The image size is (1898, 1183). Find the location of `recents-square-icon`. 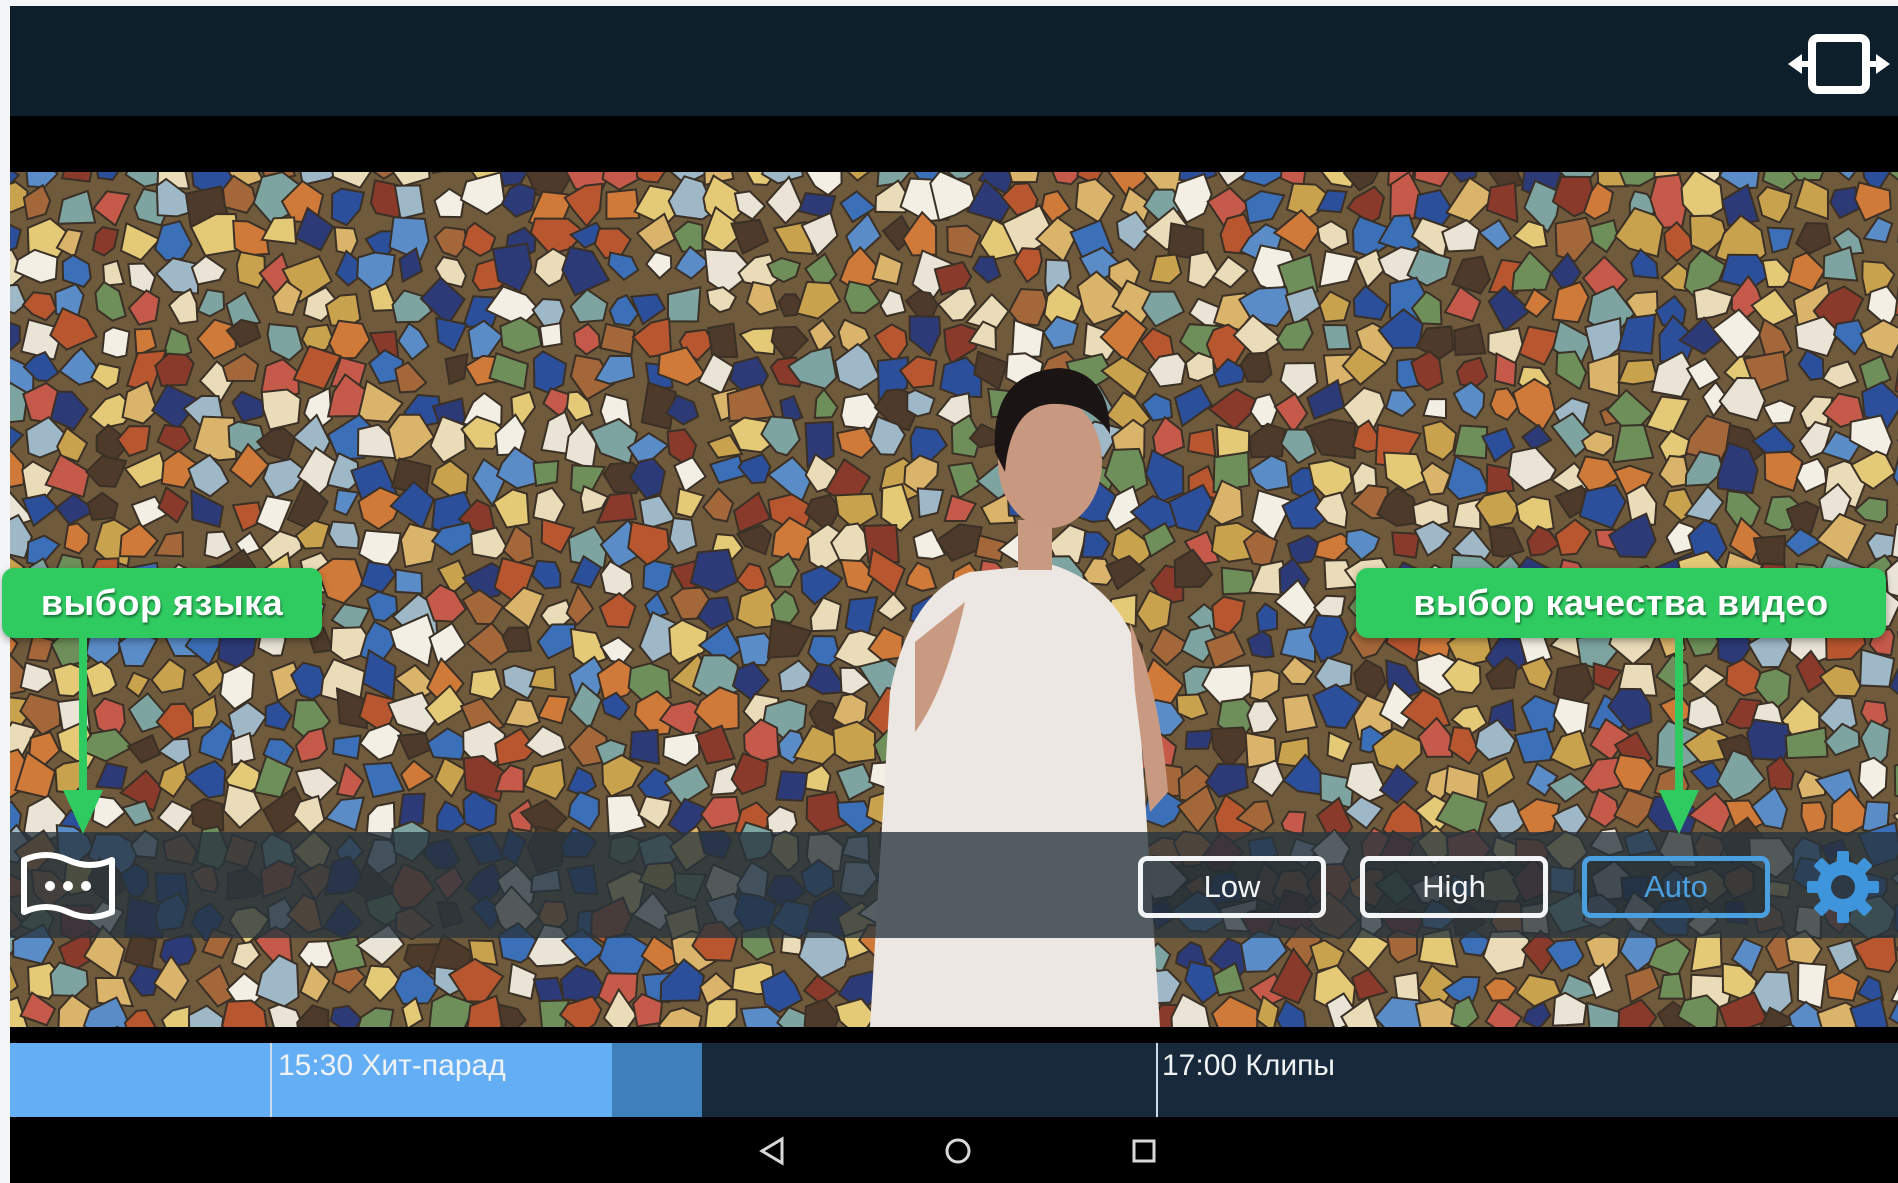

recents-square-icon is located at coordinates (1144, 1151).